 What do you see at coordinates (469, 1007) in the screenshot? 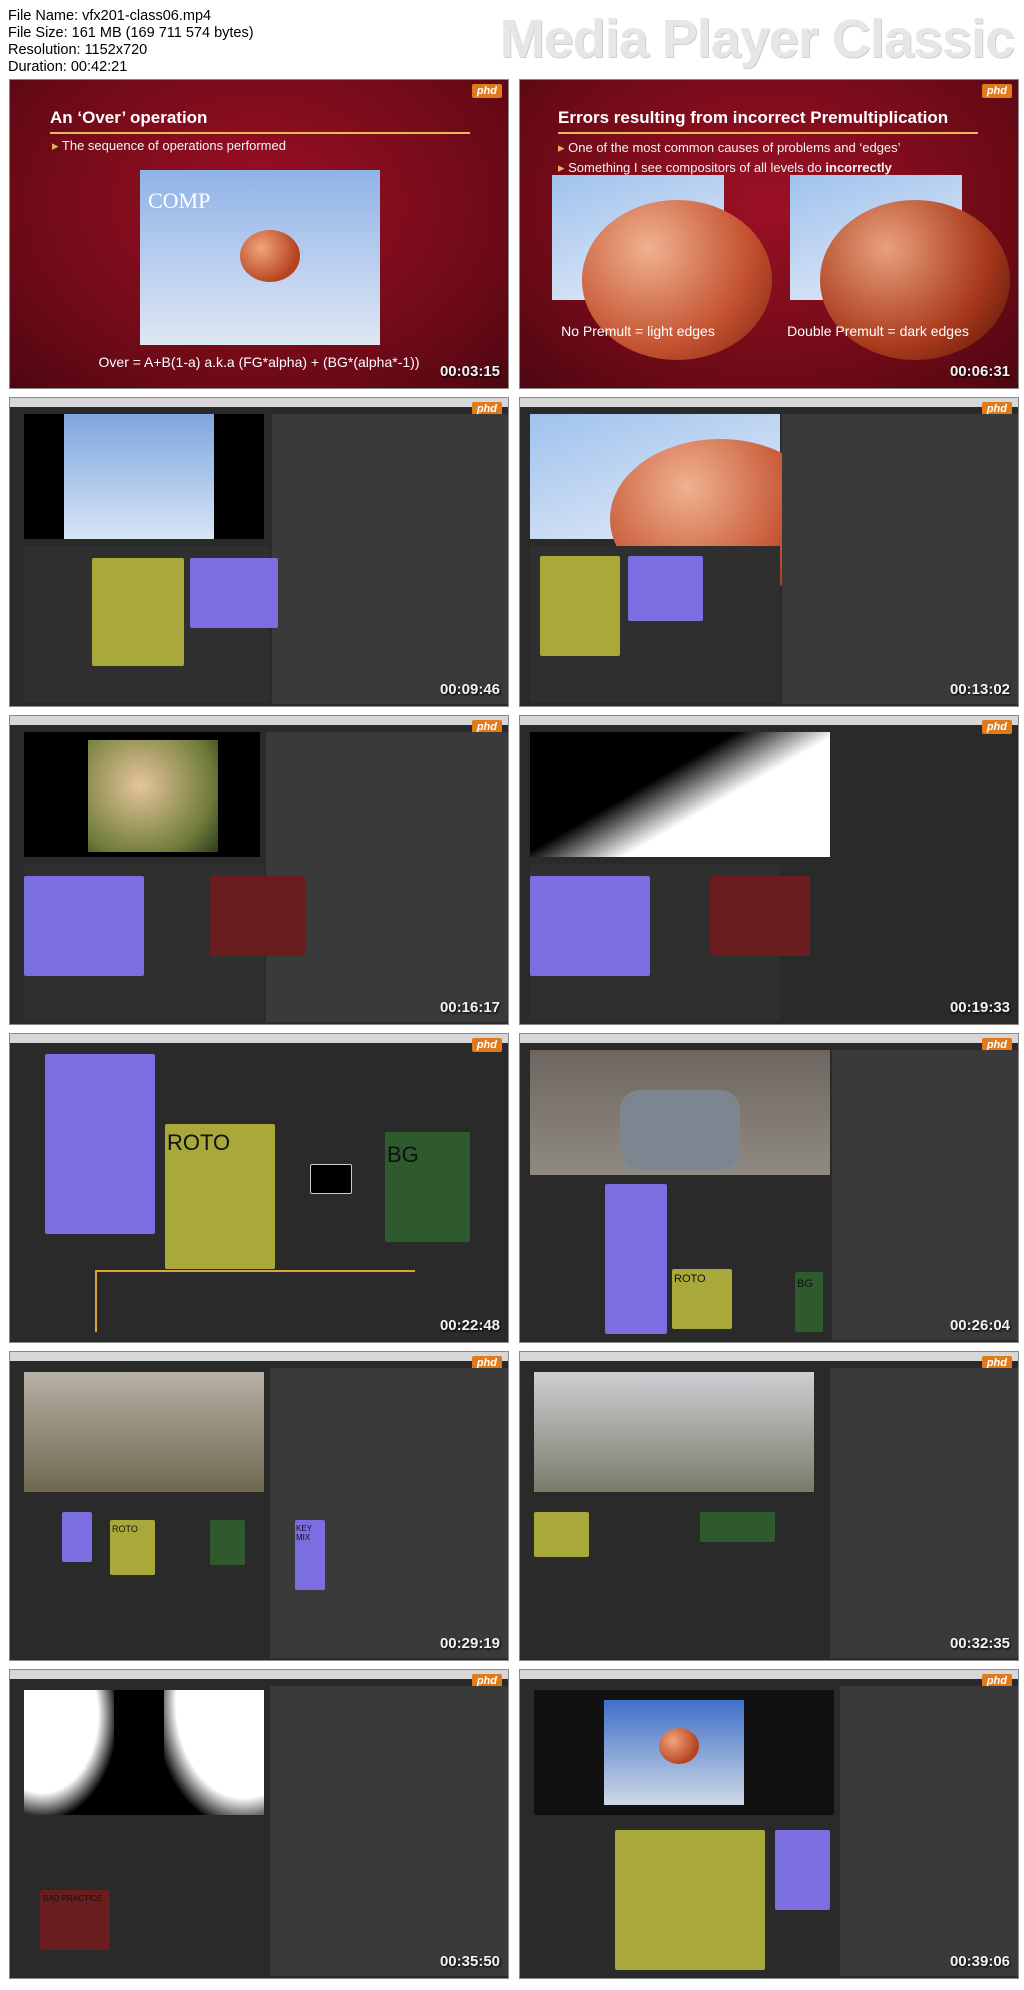
I see `timestamp: 00:16:17` at bounding box center [469, 1007].